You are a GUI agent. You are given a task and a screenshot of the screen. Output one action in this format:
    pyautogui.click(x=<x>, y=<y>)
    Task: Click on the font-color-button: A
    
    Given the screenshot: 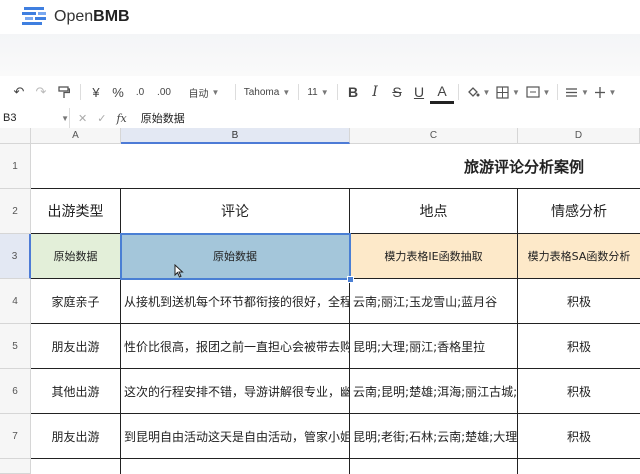 What is the action you would take?
    pyautogui.click(x=442, y=92)
    